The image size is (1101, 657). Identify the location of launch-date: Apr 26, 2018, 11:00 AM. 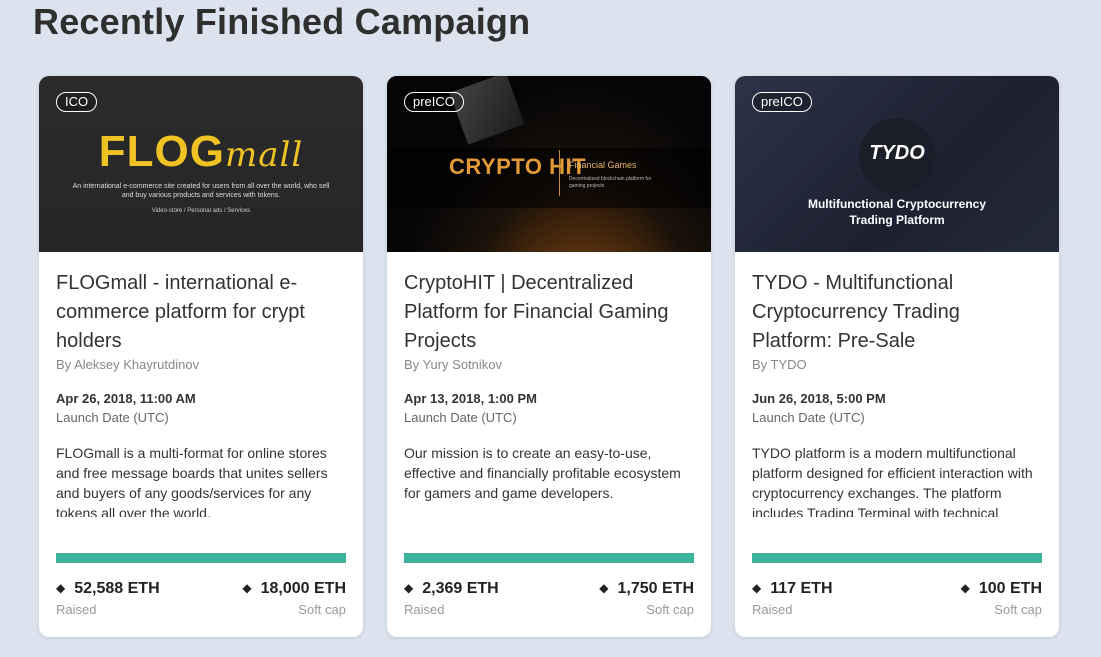
(126, 398).